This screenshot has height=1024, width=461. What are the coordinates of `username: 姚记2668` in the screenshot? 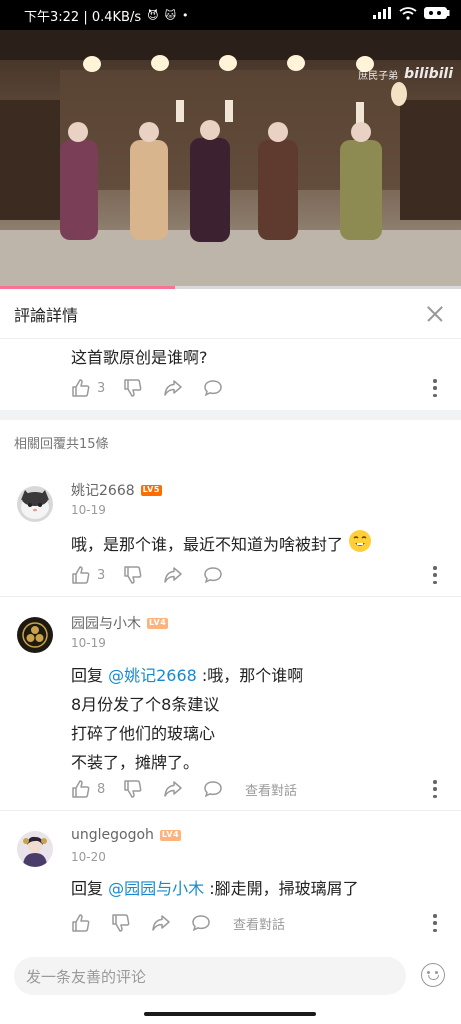 It's located at (103, 490).